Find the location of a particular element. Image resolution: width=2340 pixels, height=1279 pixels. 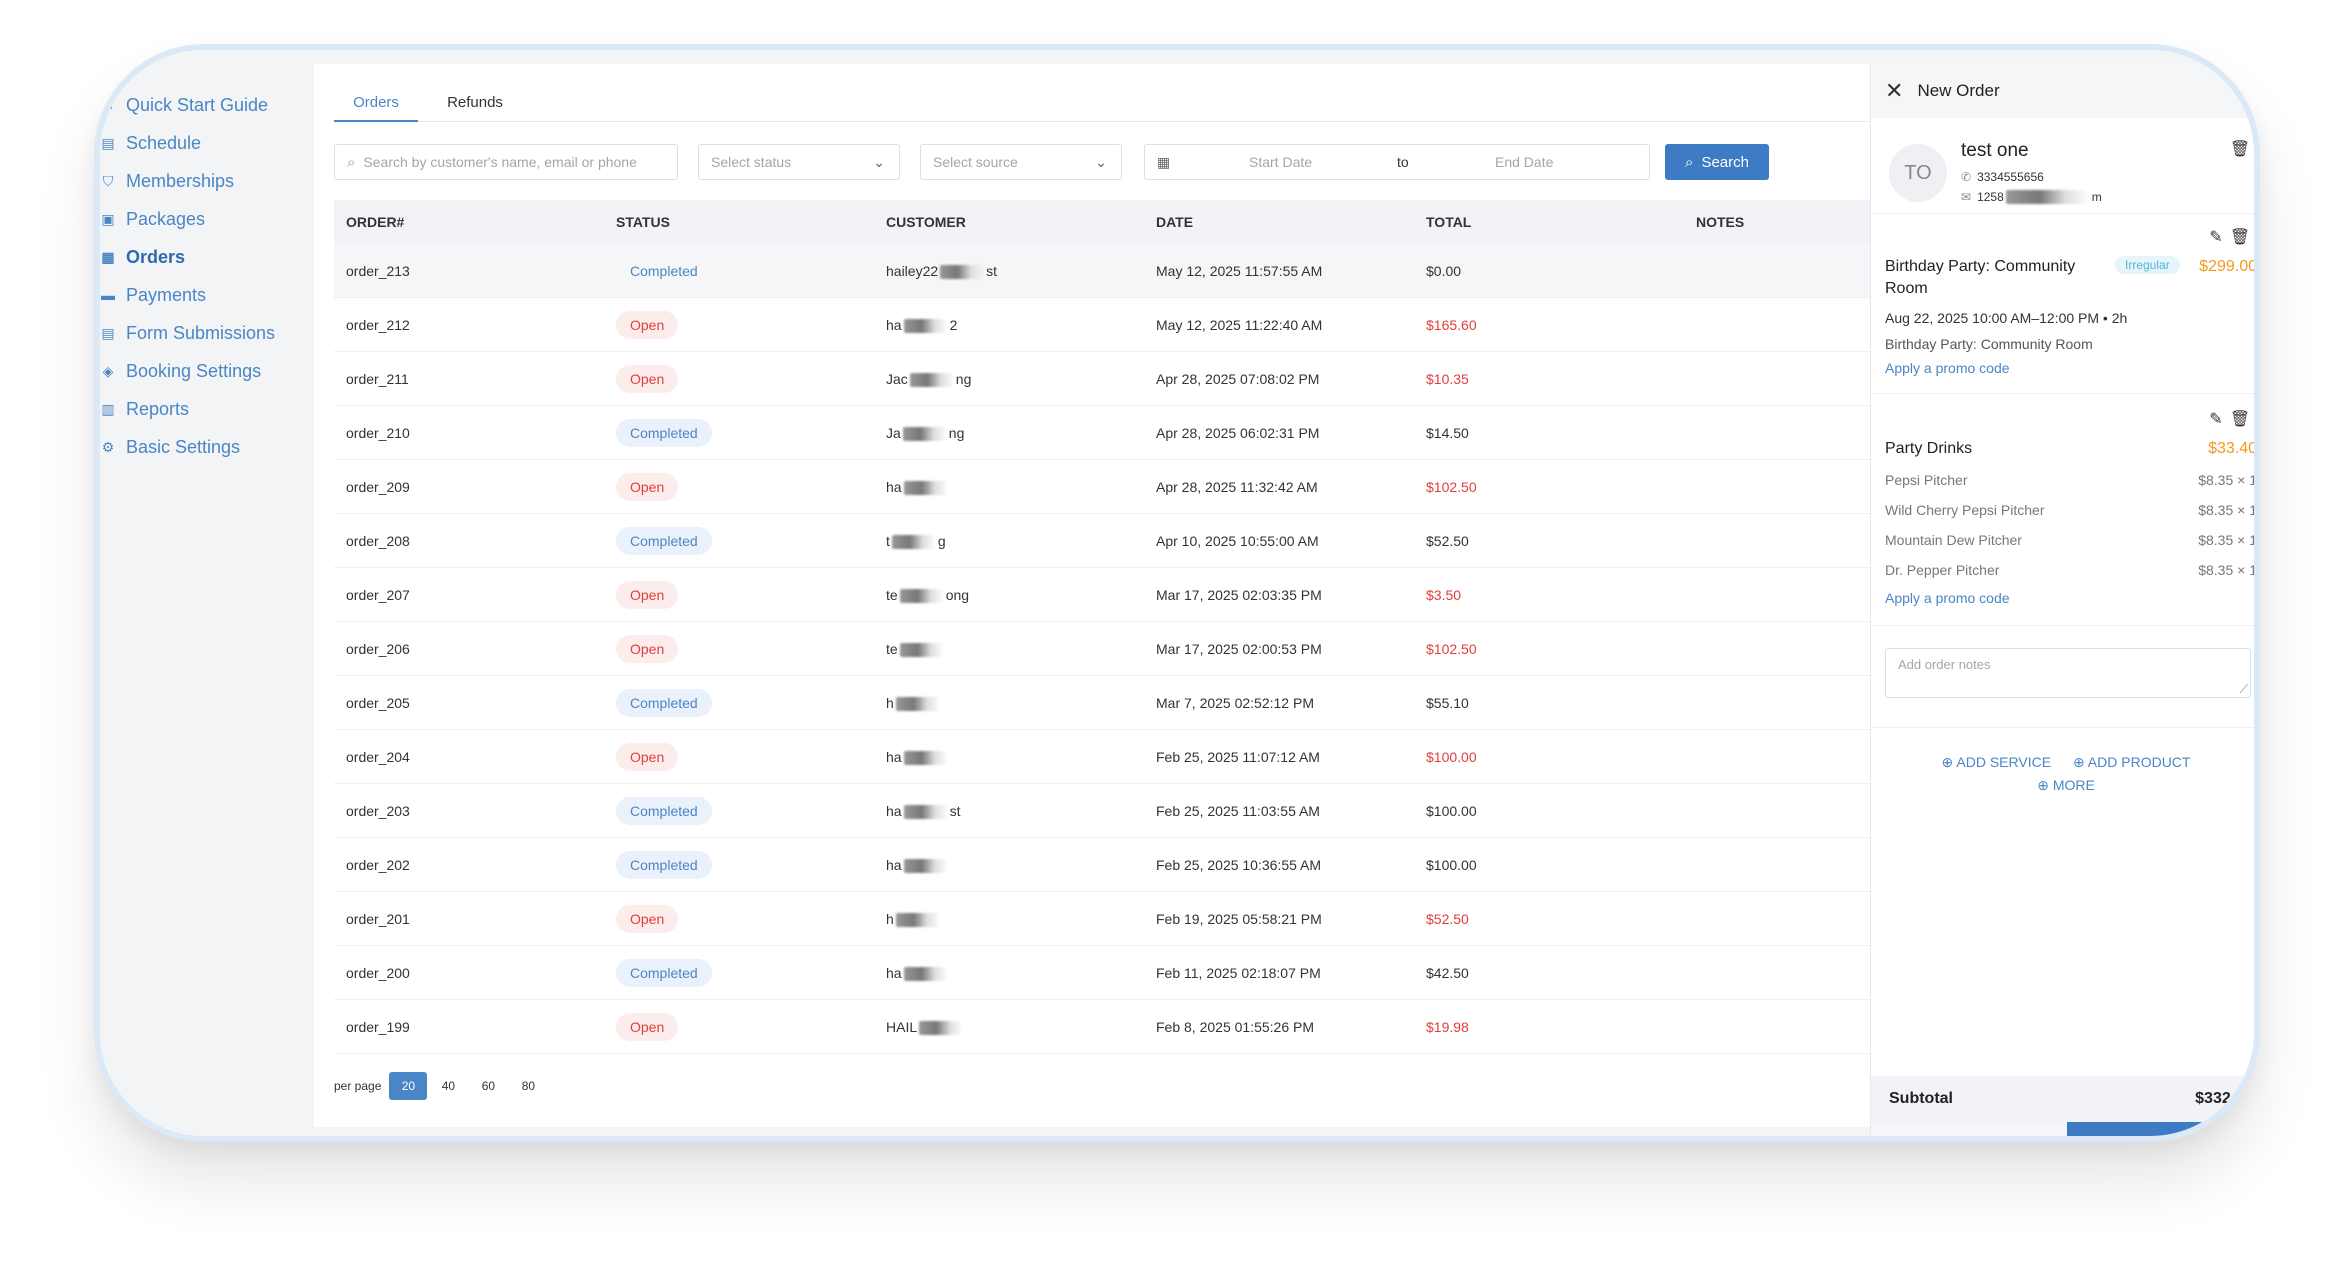

subtotal-bar: Subtotal $332.40 is located at coordinates (2062, 1099).